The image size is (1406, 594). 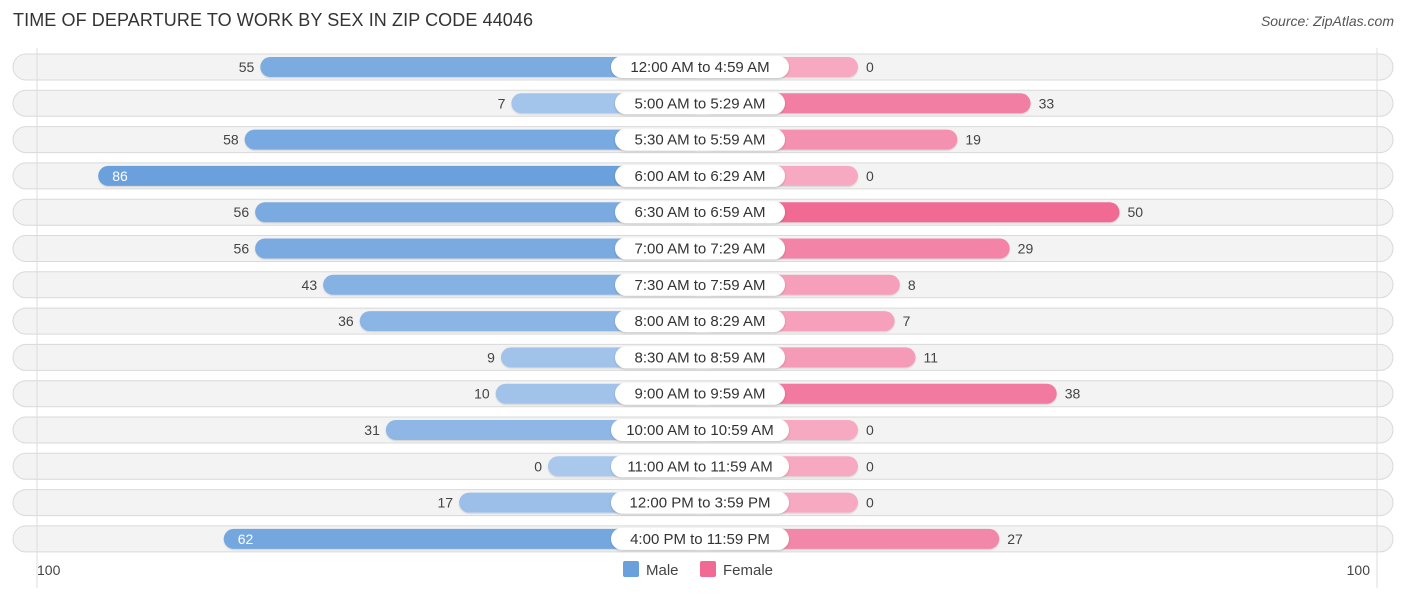 I want to click on female-value-label: 7, so click(x=907, y=321).